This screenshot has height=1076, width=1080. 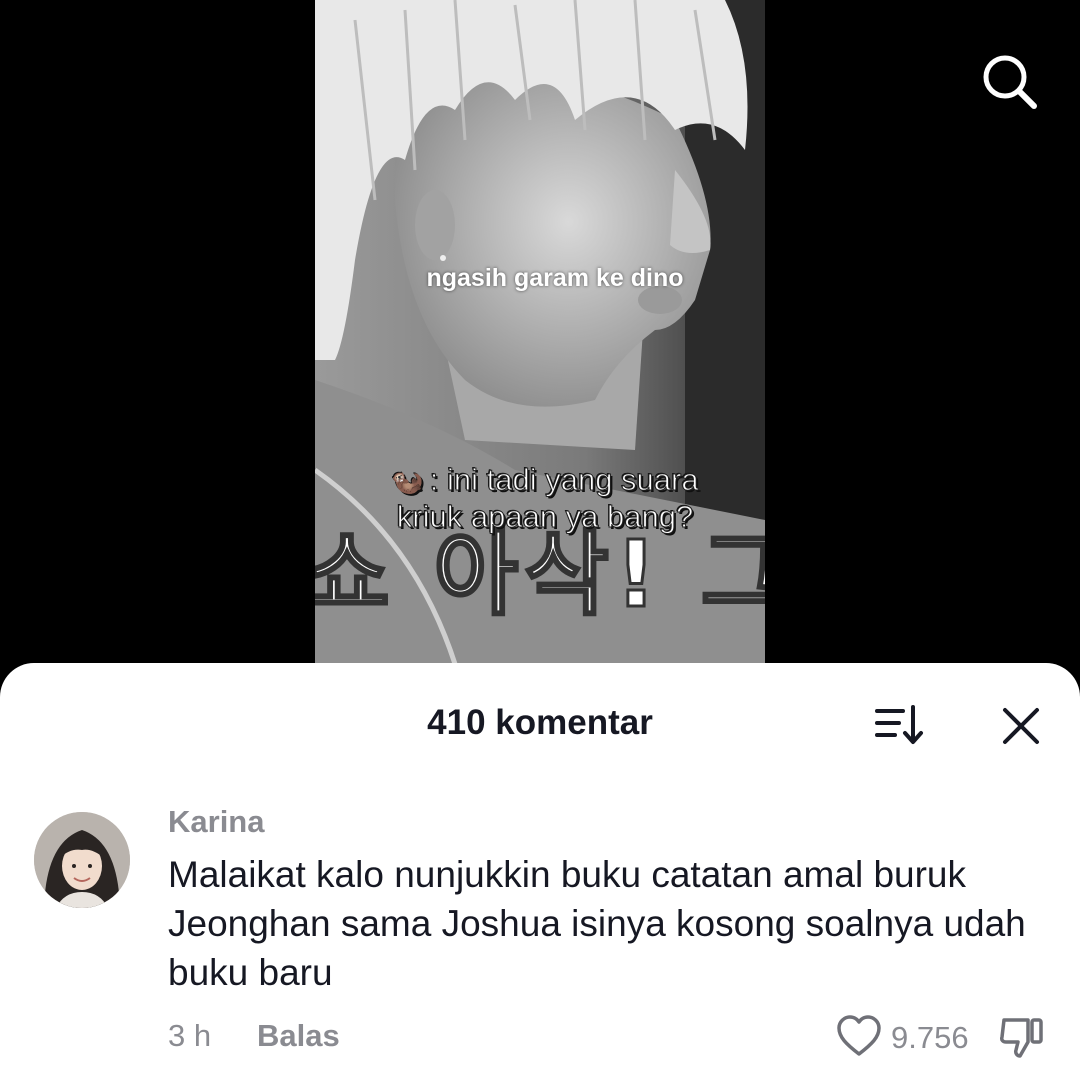 What do you see at coordinates (564, 480) in the screenshot?
I see `caption-line-1-text: : ini tadi yang suara` at bounding box center [564, 480].